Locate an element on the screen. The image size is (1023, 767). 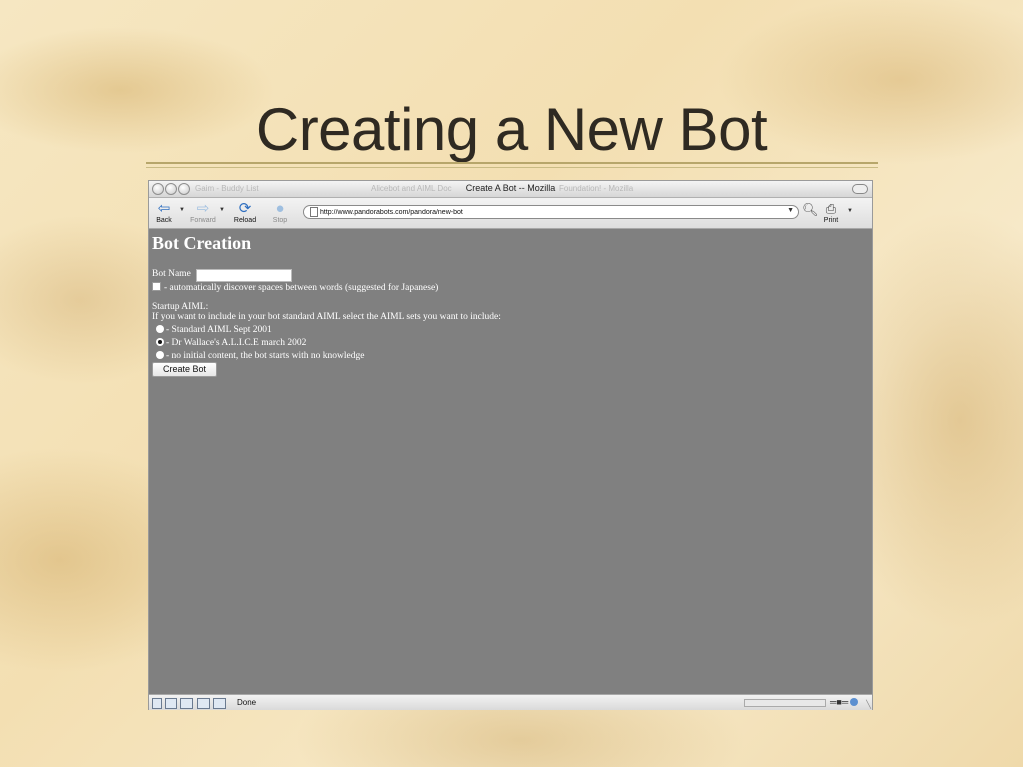
bot-name-label: Bot Name is located at coordinates (171, 274).